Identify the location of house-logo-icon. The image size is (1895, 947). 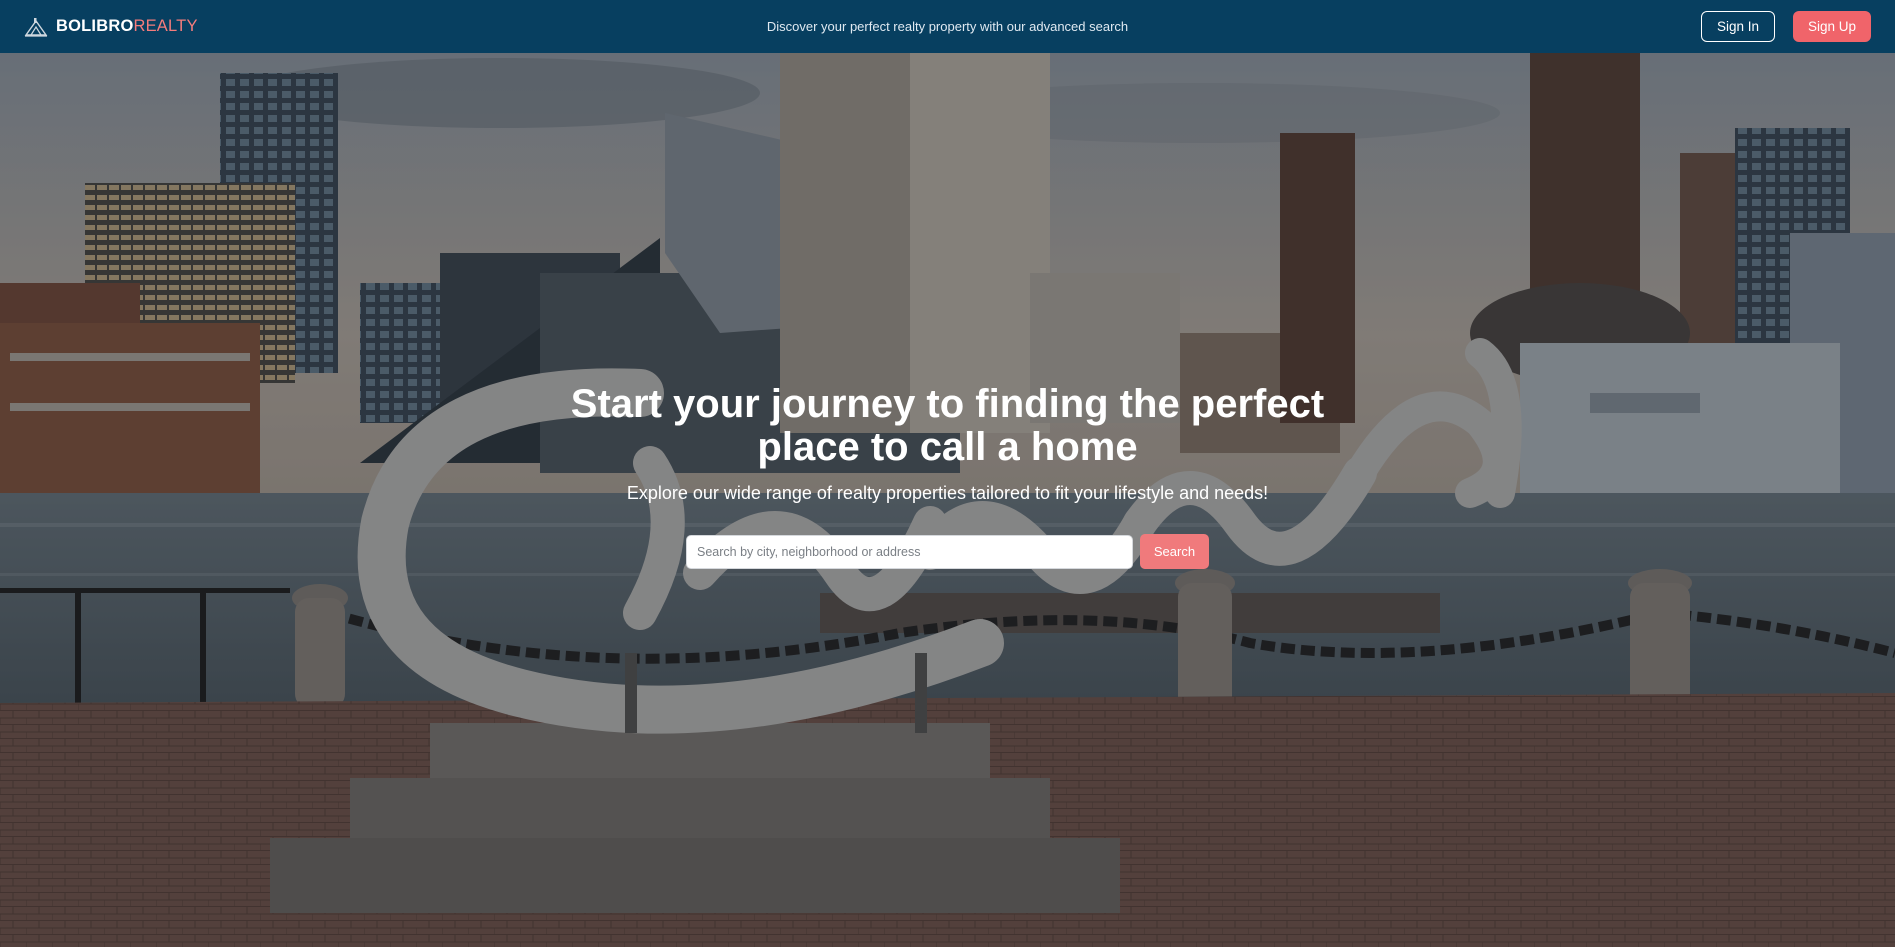
(36, 27).